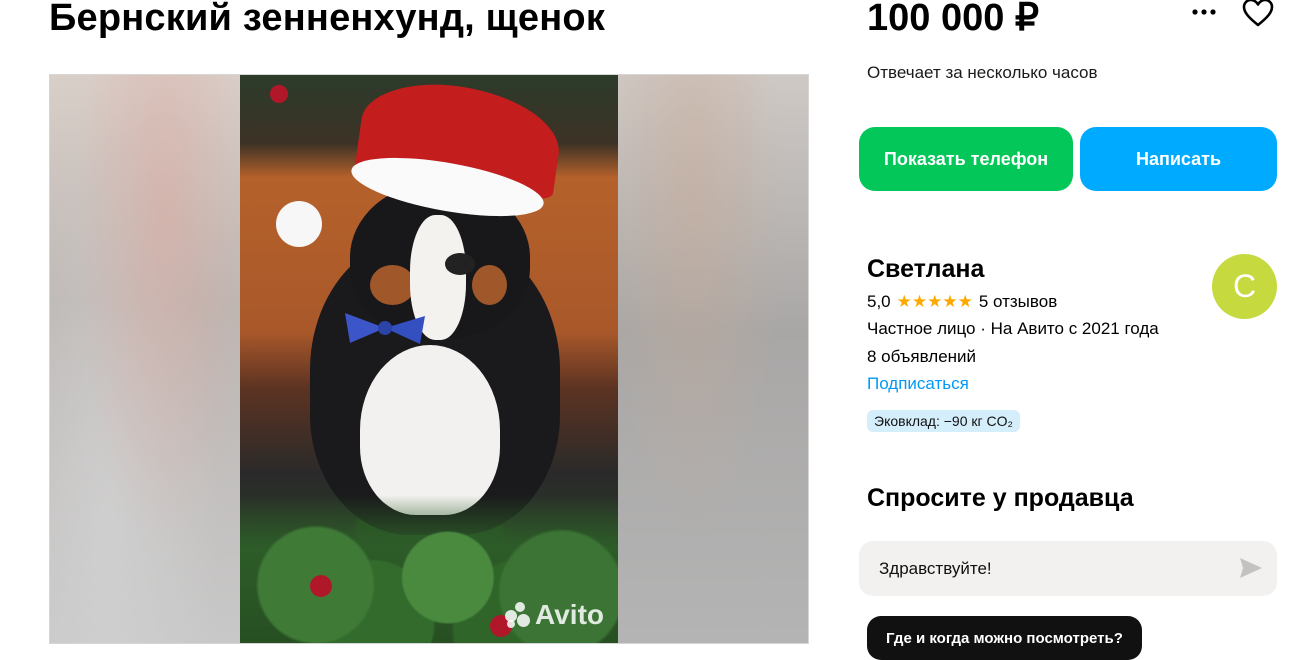 The width and height of the screenshot is (1297, 660). Describe the element at coordinates (1000, 498) in the screenshot. I see `ask-seller-title: Спросите у продавца` at that location.